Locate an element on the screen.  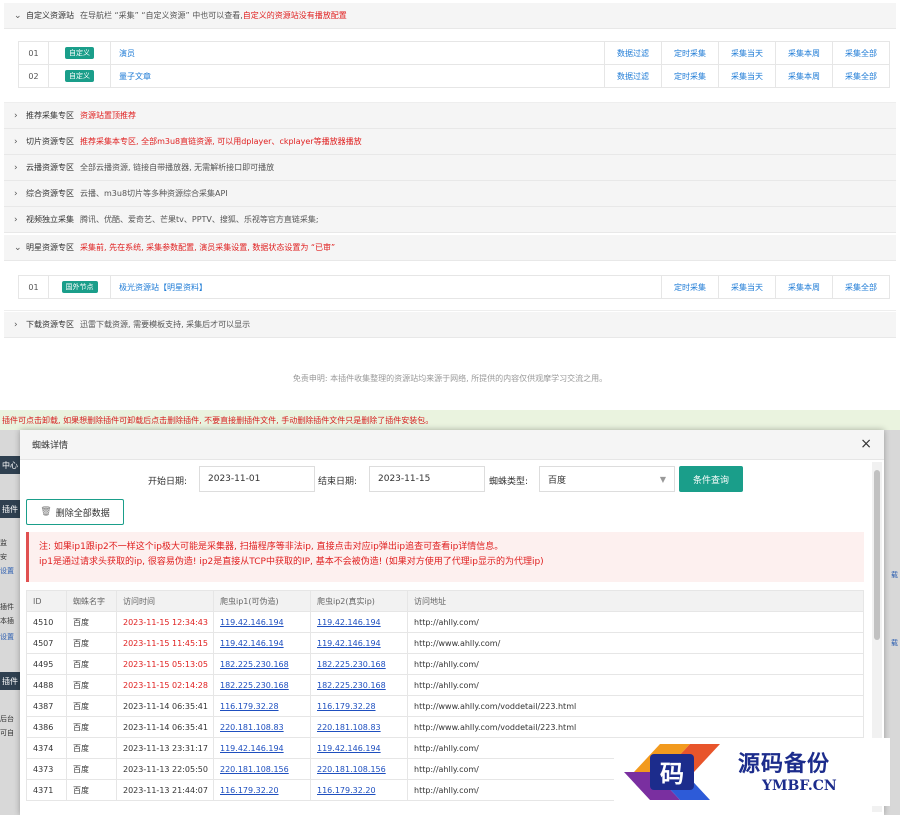
section-title: 视频独立采集 is located at coordinates (50, 219).